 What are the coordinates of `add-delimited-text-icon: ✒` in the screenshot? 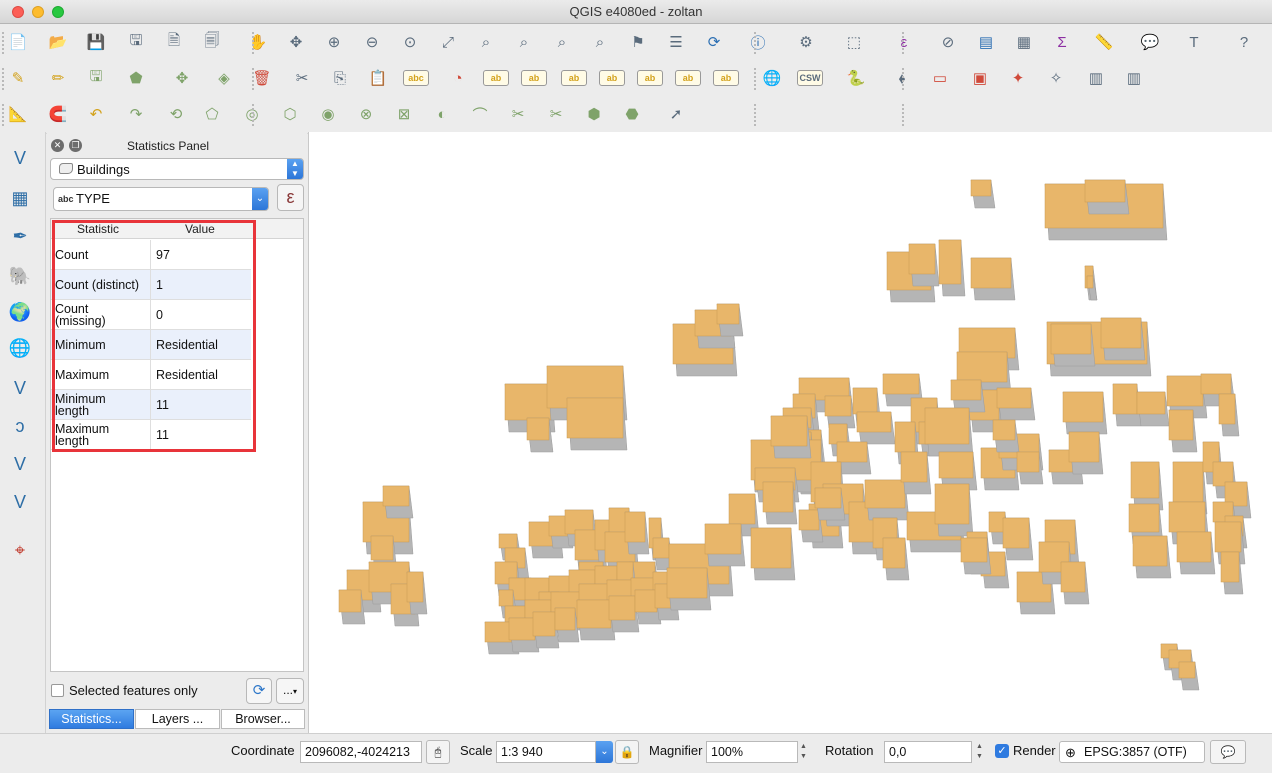 It's located at (20, 236).